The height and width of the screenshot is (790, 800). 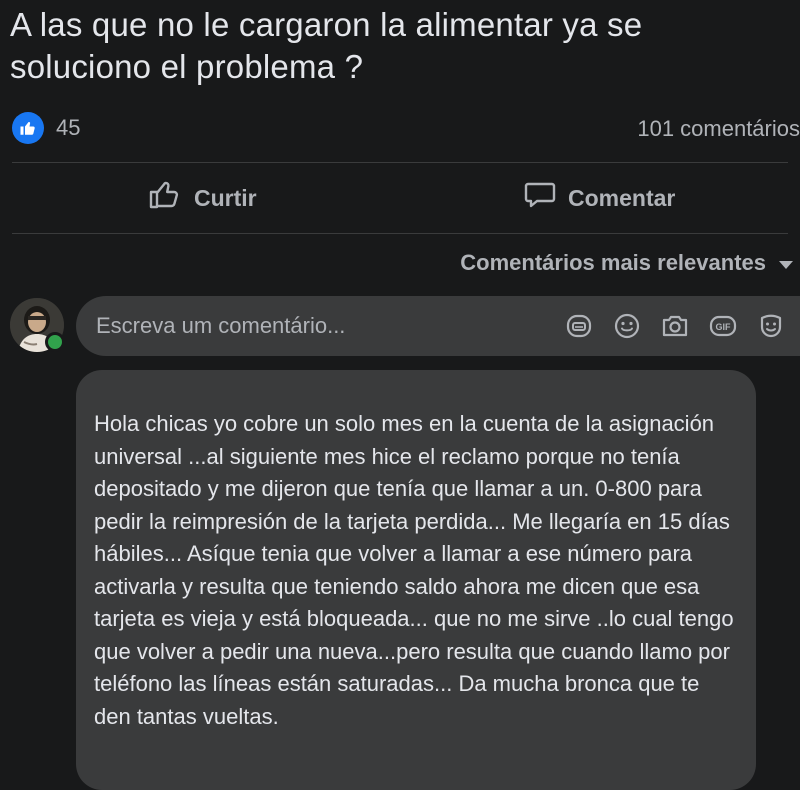 I want to click on comment-input, so click(x=329, y=326).